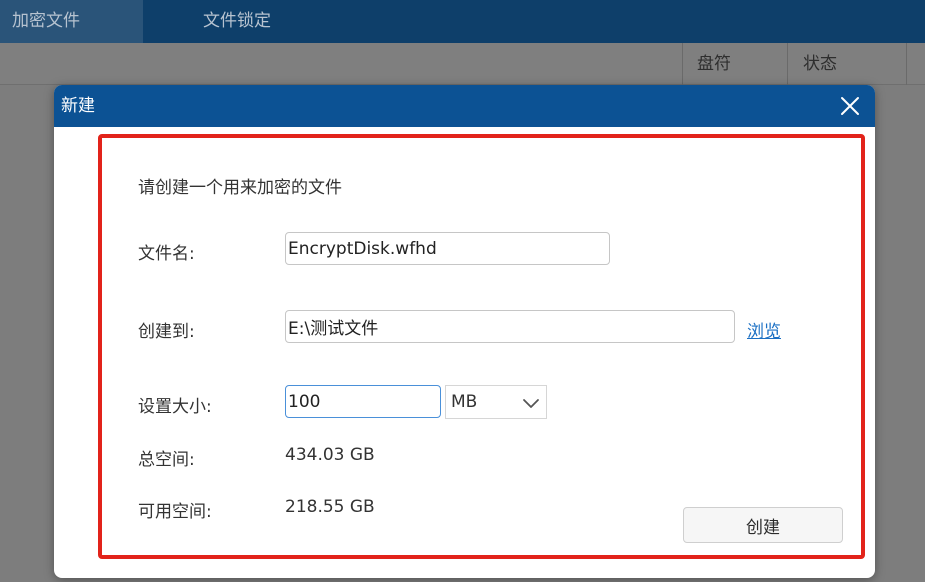  I want to click on size-unit-value: MB, so click(464, 402).